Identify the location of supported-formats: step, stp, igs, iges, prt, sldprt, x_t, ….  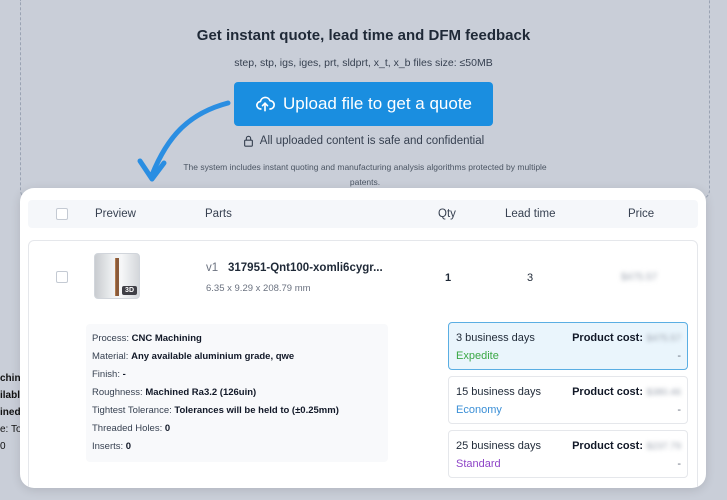
(363, 63).